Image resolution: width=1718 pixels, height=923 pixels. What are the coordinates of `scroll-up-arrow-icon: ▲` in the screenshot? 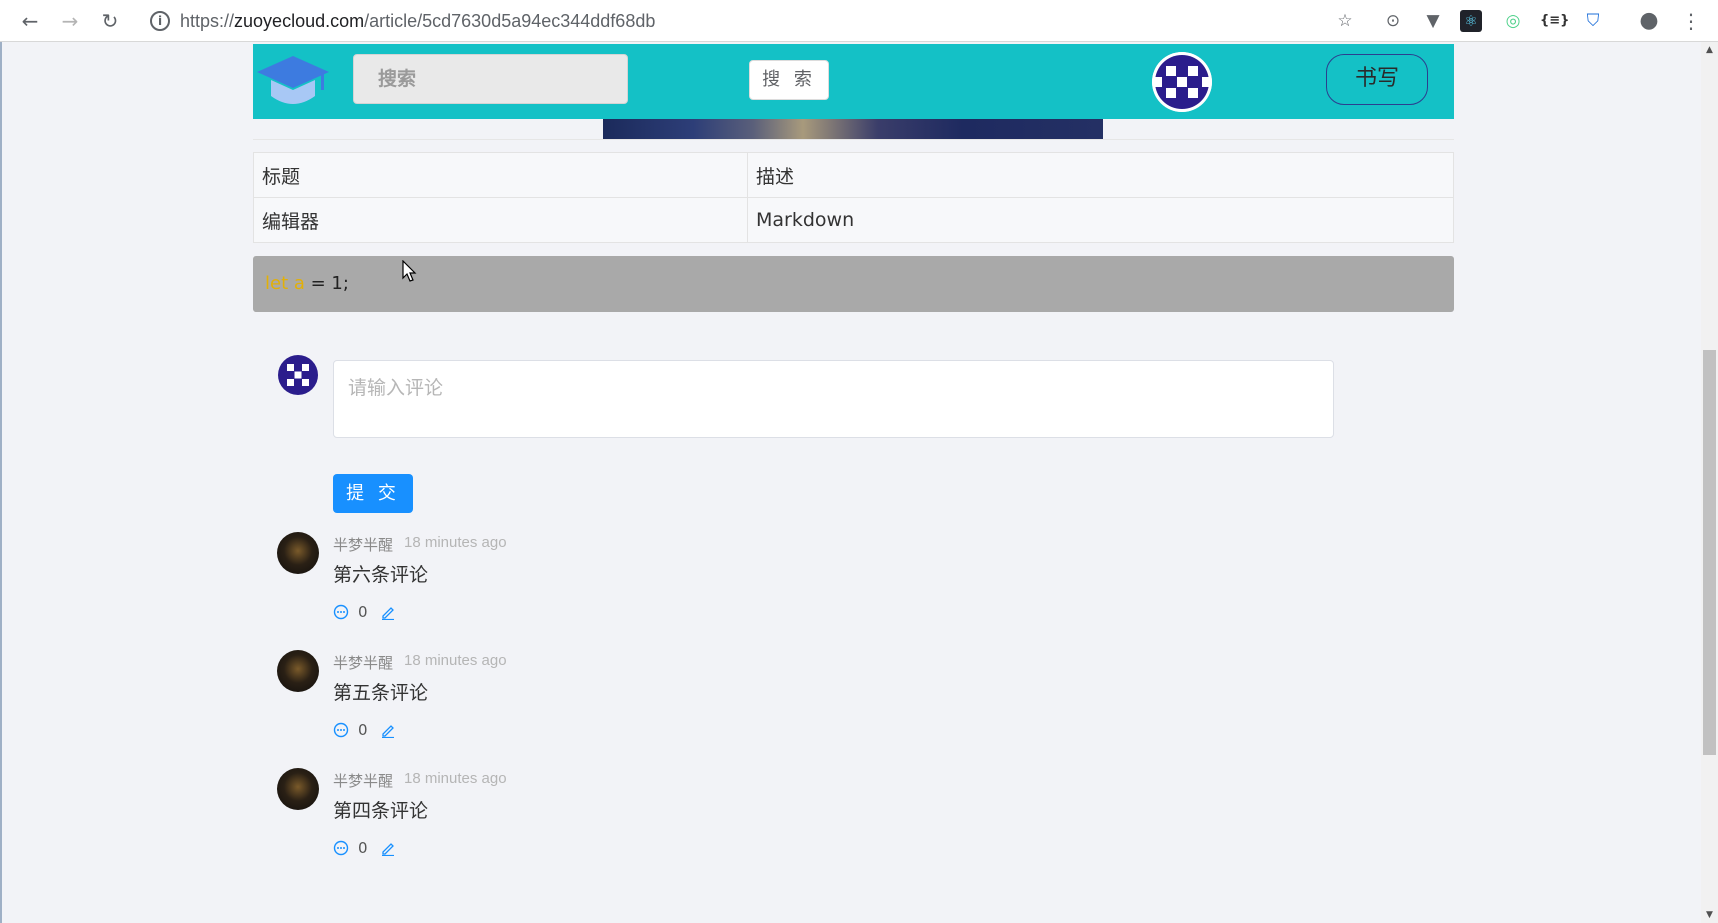 It's located at (1709, 50).